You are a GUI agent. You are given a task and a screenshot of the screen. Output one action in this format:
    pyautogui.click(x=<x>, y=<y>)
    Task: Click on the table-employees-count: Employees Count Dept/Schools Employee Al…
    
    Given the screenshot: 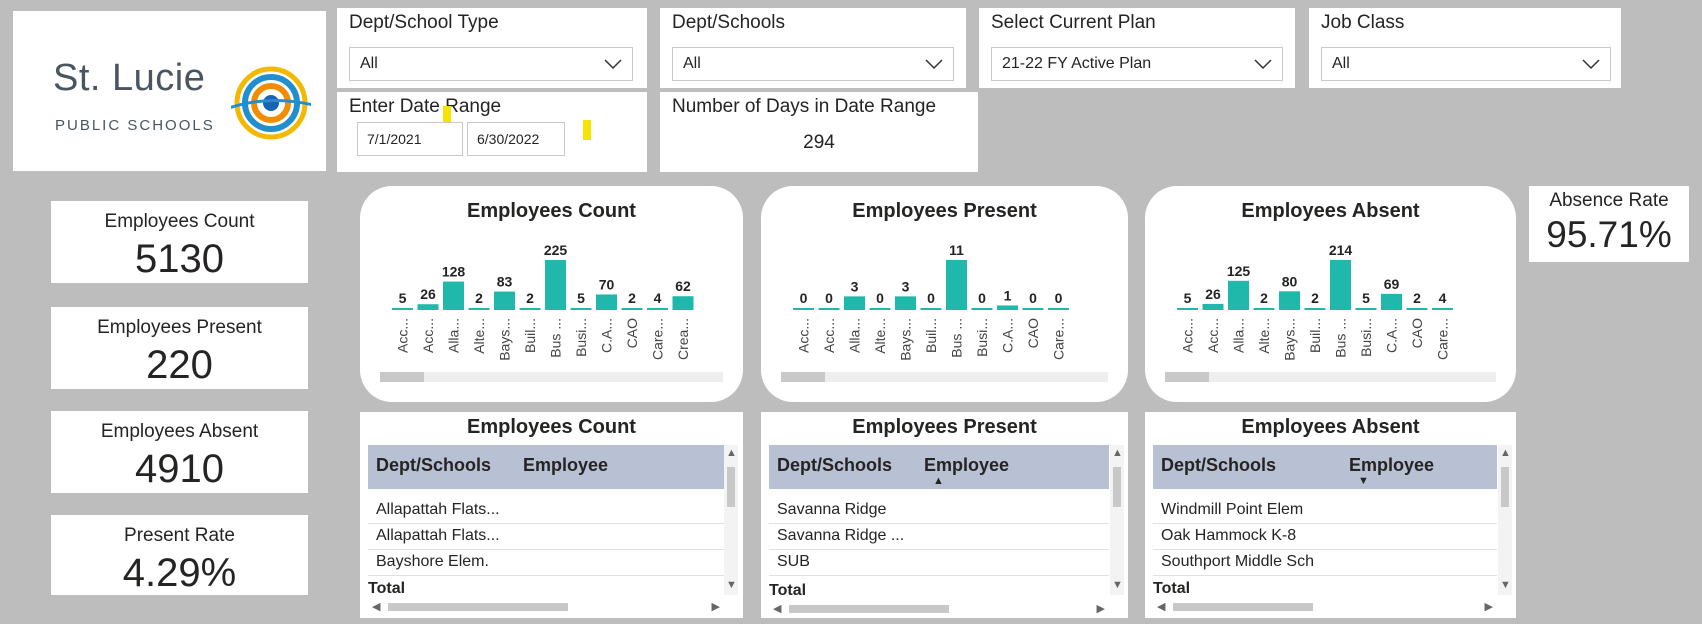 What is the action you would take?
    pyautogui.click(x=551, y=515)
    